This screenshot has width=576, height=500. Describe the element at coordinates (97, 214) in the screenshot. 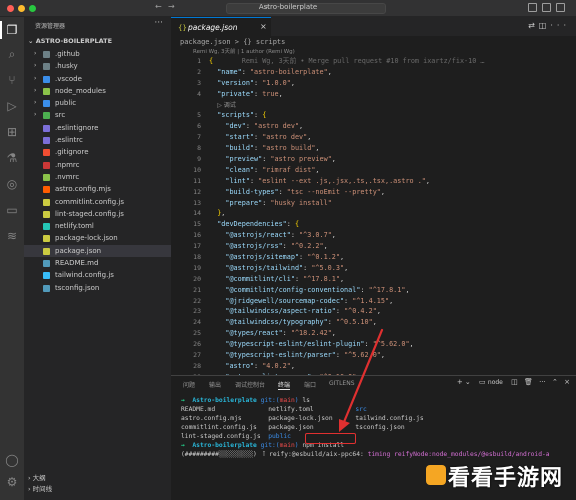

I see `tree-item: lint-staged.config.js` at that location.